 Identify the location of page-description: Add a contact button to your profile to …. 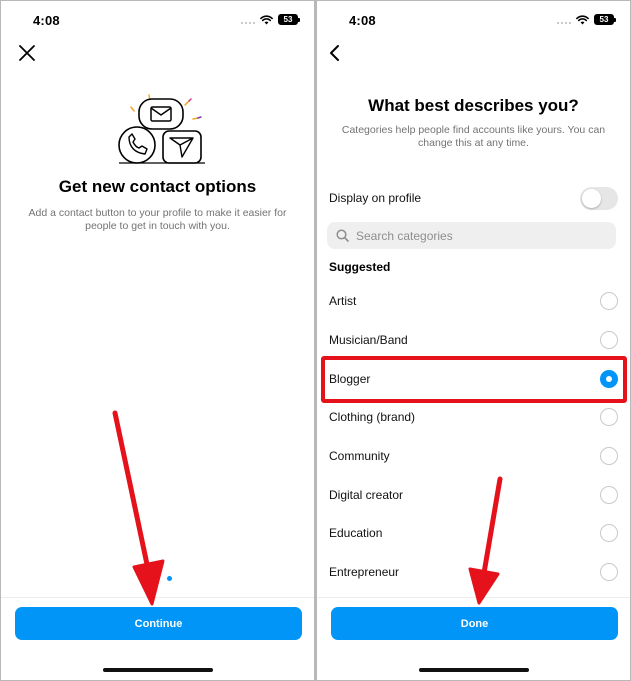
(157, 219).